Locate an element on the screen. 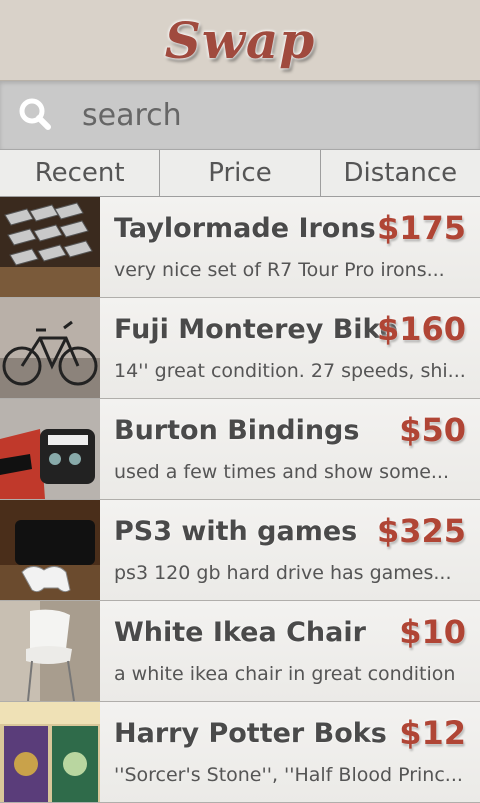 This screenshot has height=803, width=480. listing-price: $325 is located at coordinates (421, 531).